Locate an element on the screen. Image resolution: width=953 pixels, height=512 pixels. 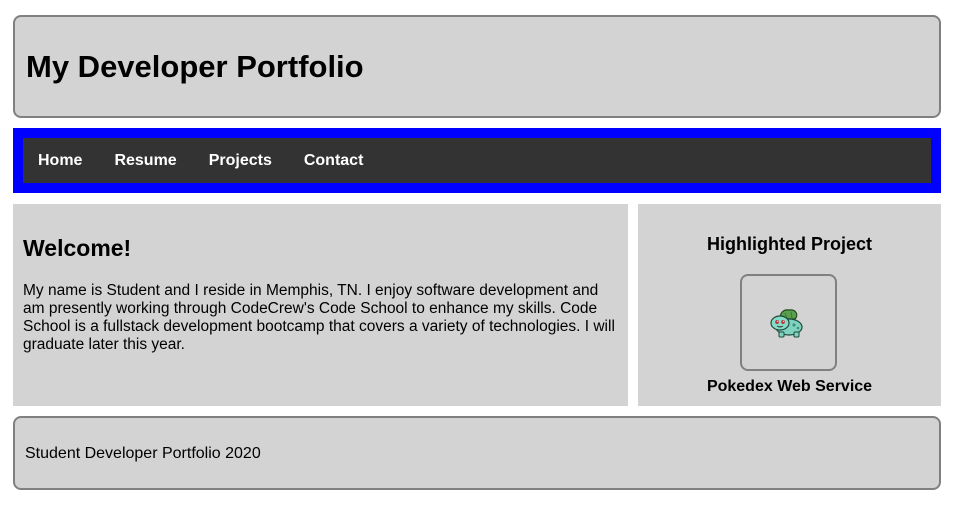
project-image-link is located at coordinates (788, 322).